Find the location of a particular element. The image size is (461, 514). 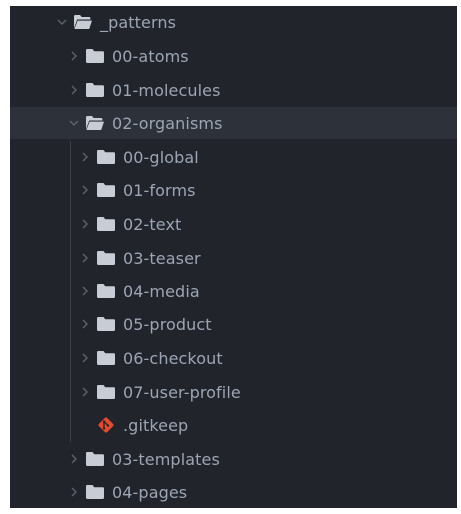

tree-item-02-organisms: 02-organisms is located at coordinates (233, 123).